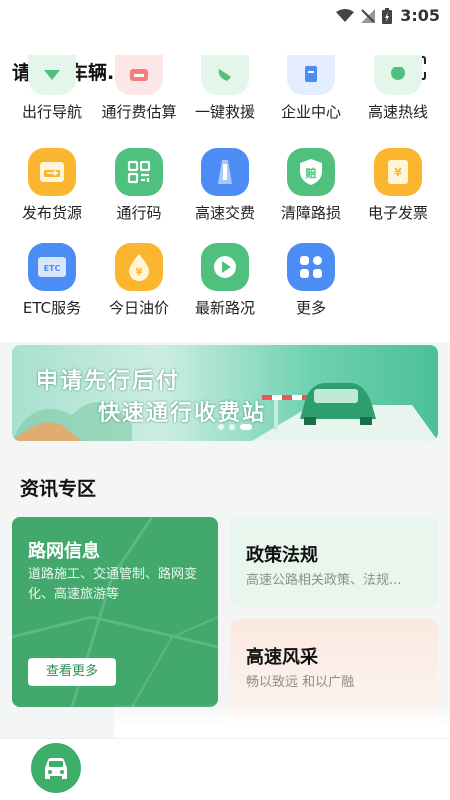  I want to click on menu-item-pass-code: 通行码, so click(139, 185).